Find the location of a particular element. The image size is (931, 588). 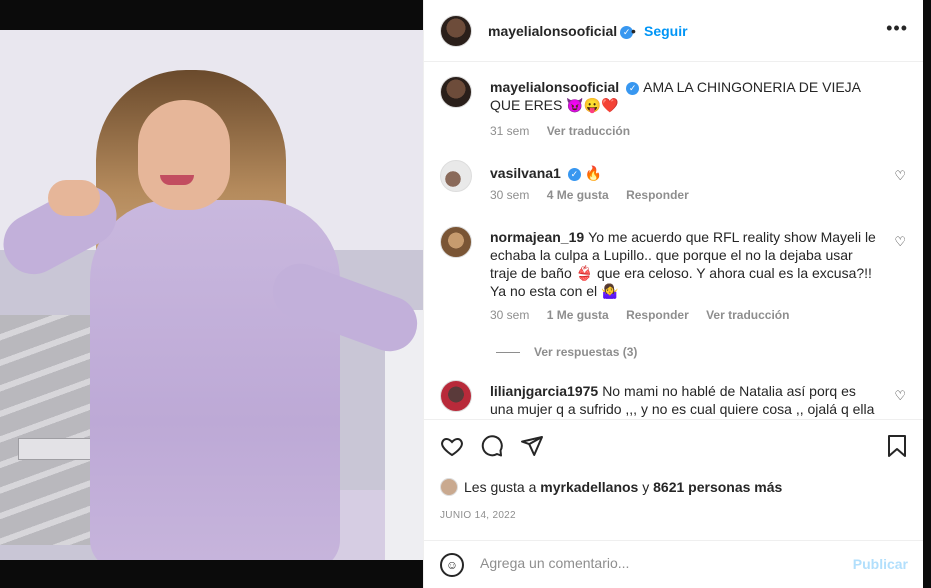

comment-input is located at coordinates (660, 563).